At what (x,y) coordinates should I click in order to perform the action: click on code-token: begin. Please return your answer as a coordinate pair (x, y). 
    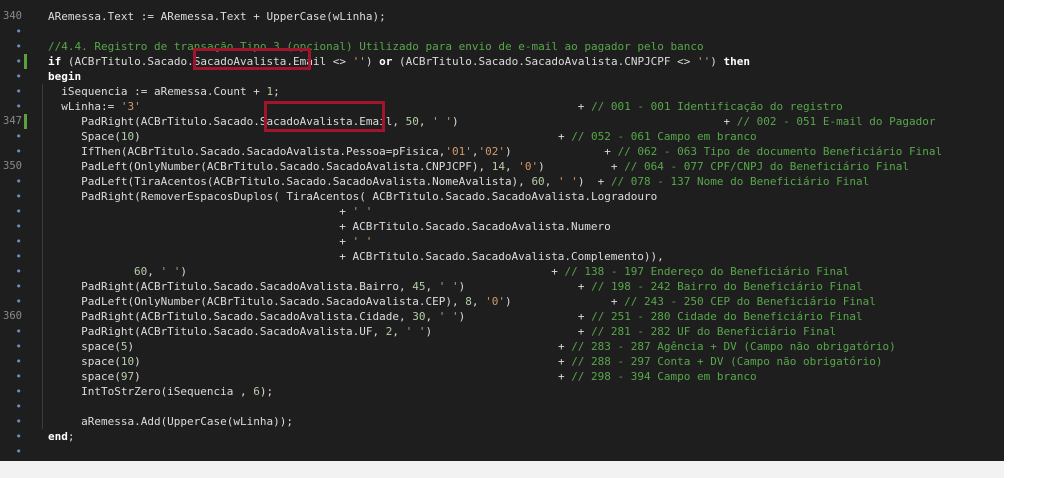
    Looking at the image, I should click on (65, 76).